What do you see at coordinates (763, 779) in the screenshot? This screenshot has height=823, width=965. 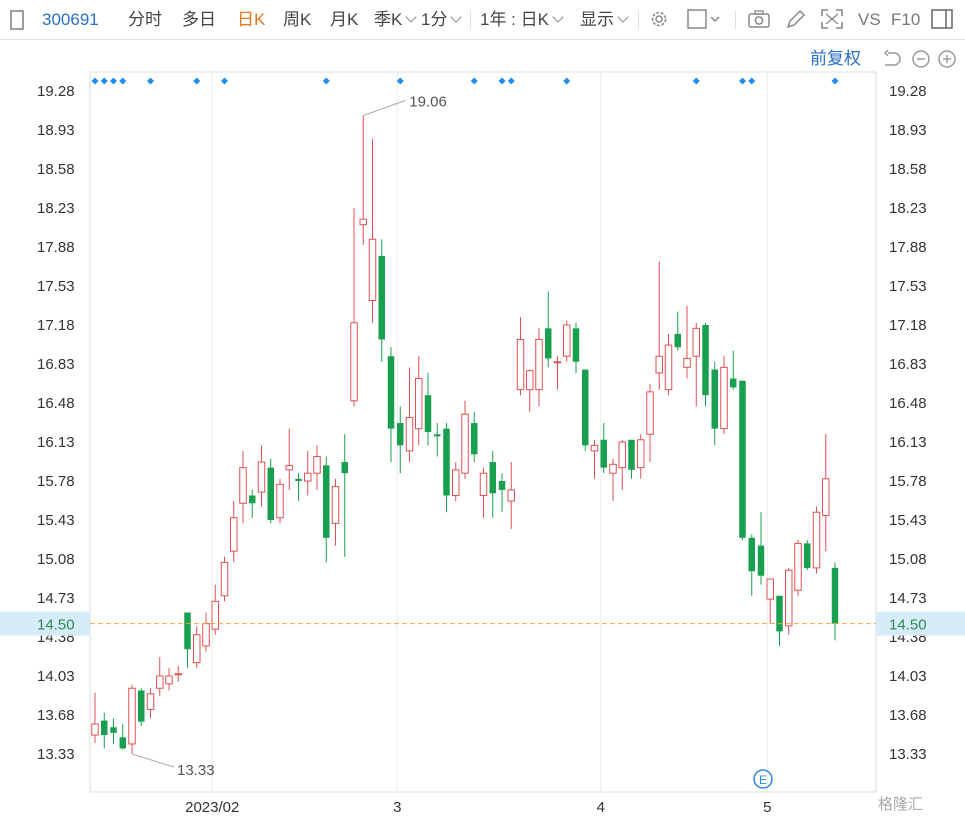 I see `e-icon: E` at bounding box center [763, 779].